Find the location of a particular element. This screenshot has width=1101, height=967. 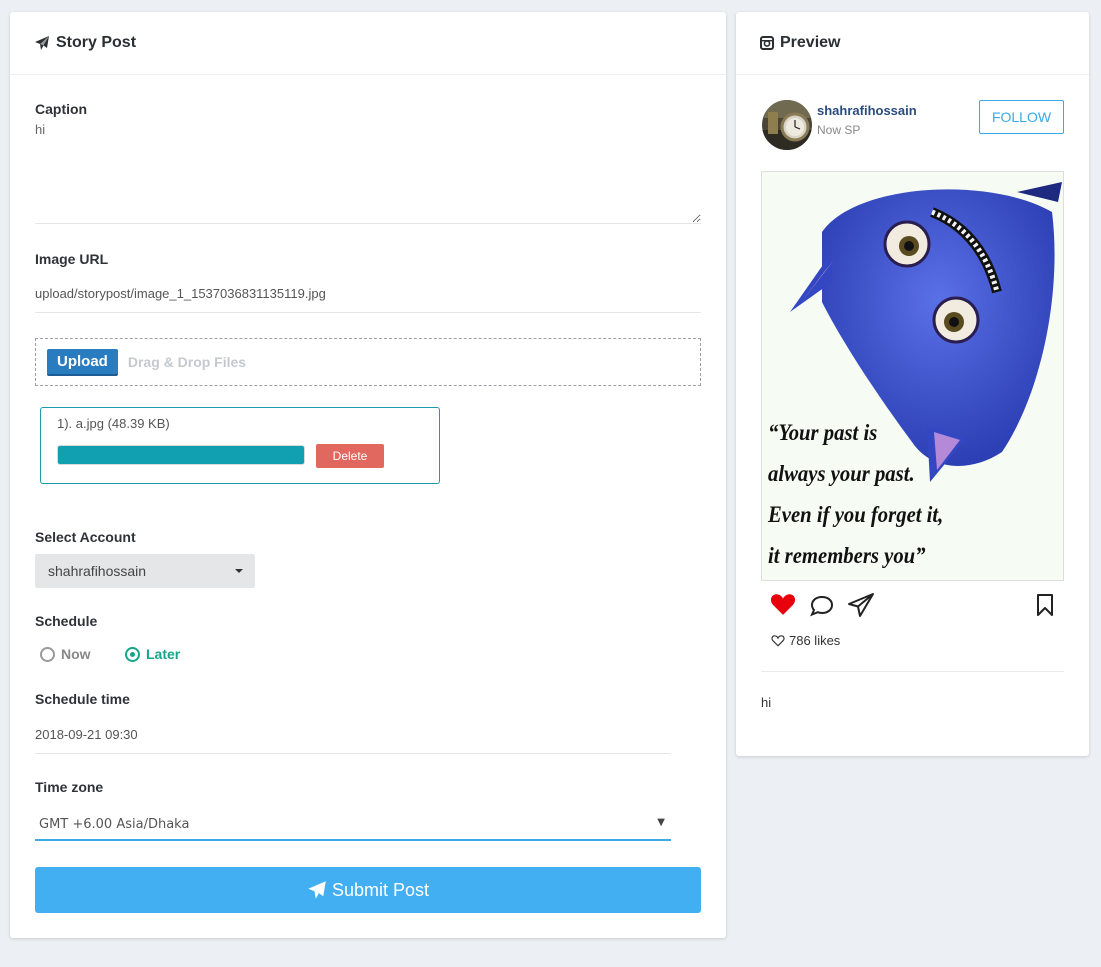

likes-text: 786 likes is located at coordinates (815, 640).